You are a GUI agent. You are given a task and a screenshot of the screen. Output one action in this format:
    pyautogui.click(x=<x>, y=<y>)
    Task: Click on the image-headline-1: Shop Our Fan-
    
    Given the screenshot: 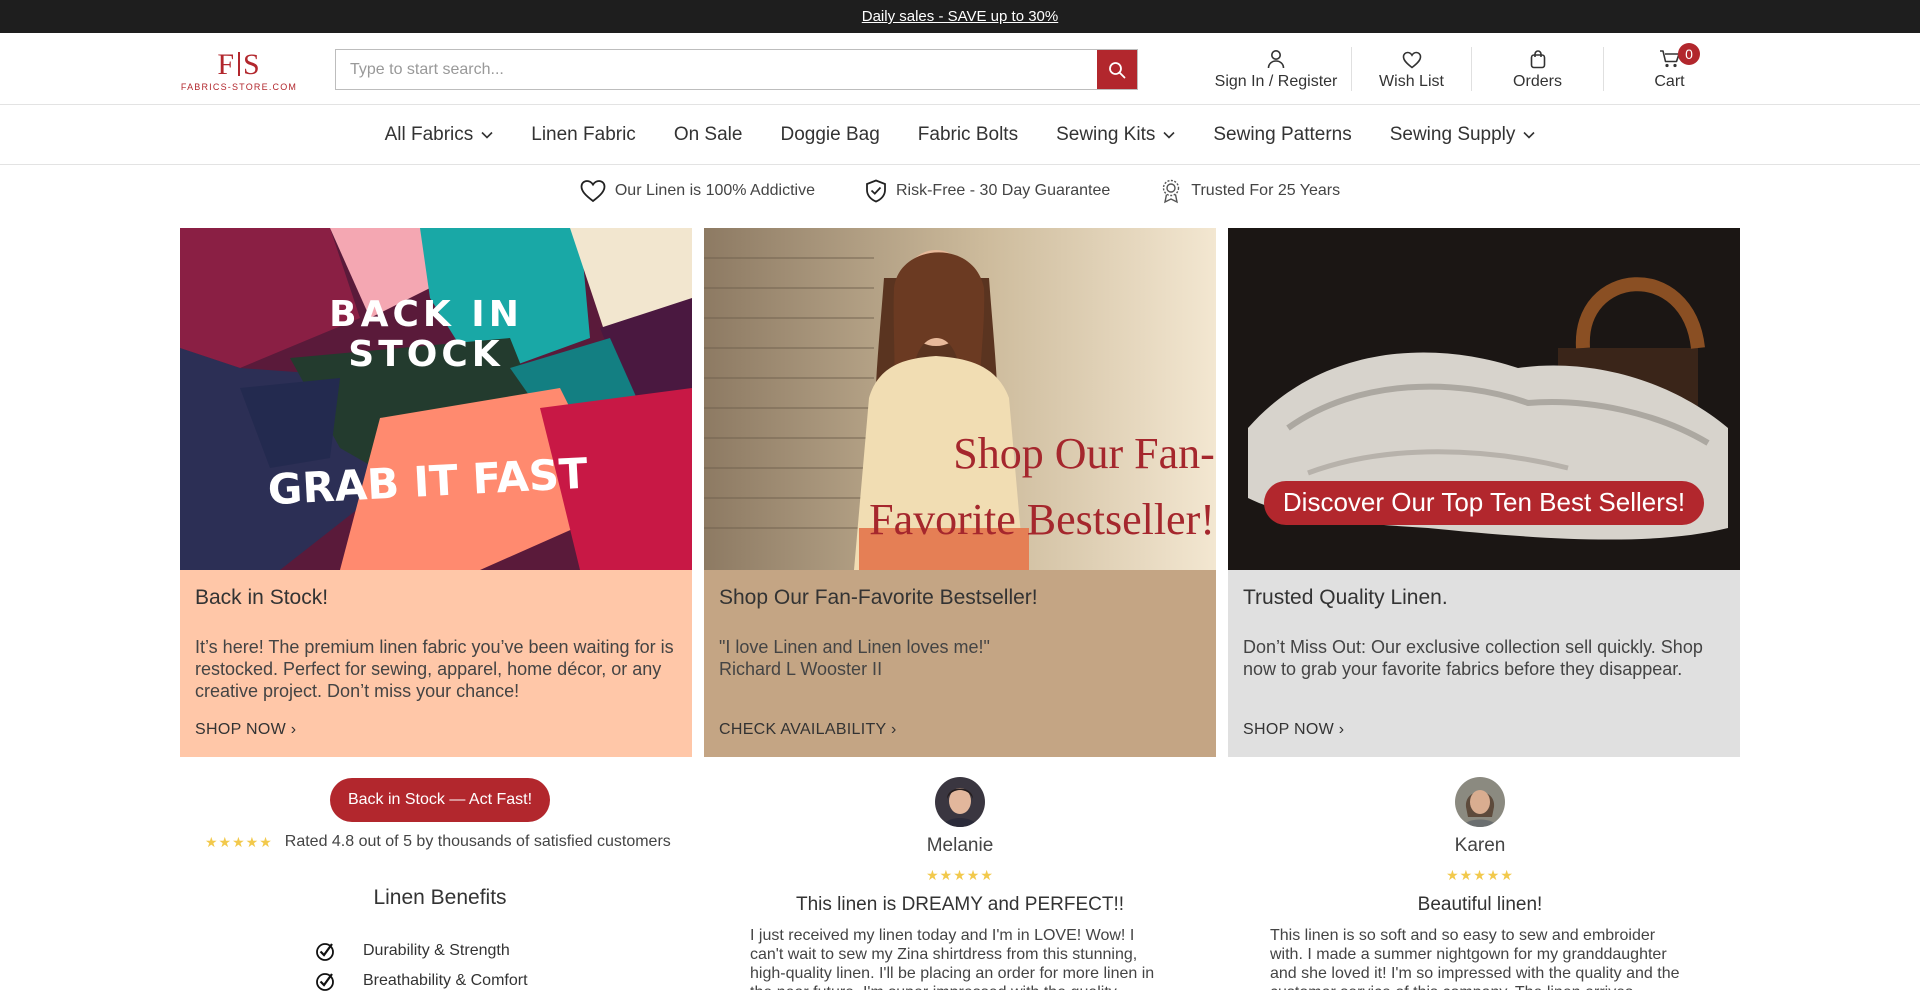 What is the action you would take?
    pyautogui.click(x=1084, y=453)
    